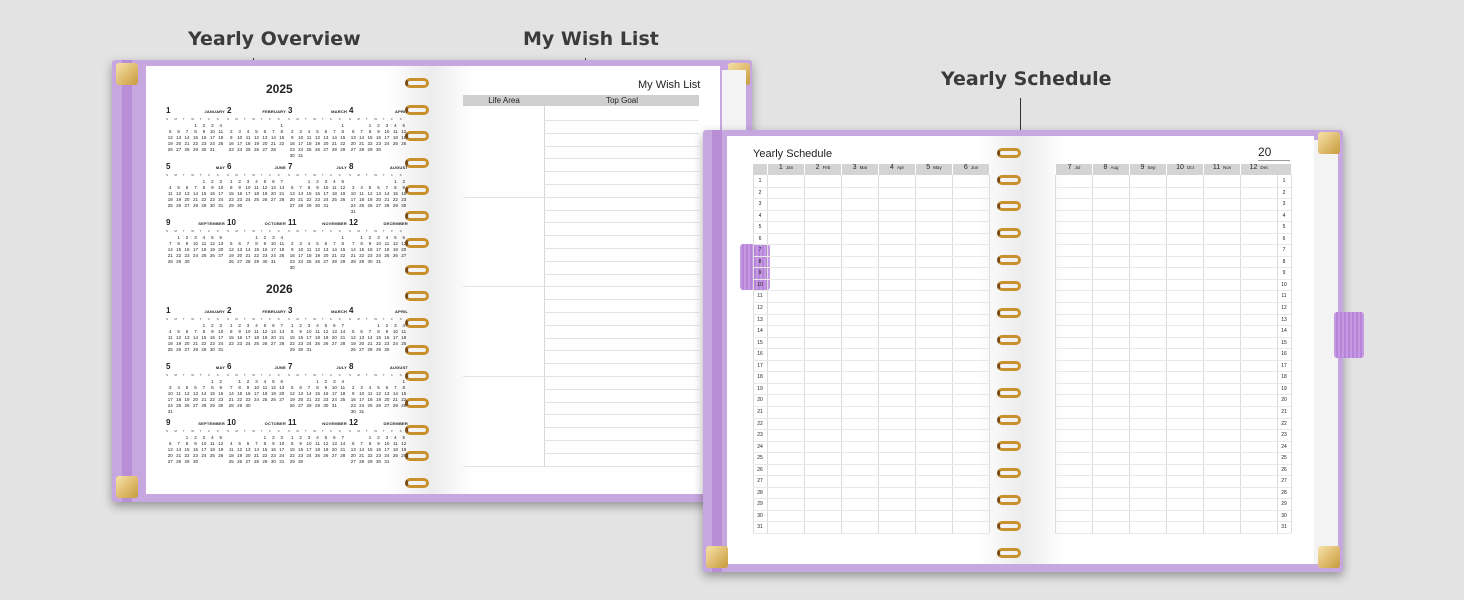  Describe the element at coordinates (1349, 335) in the screenshot. I see `bookmark-tab-right` at that location.